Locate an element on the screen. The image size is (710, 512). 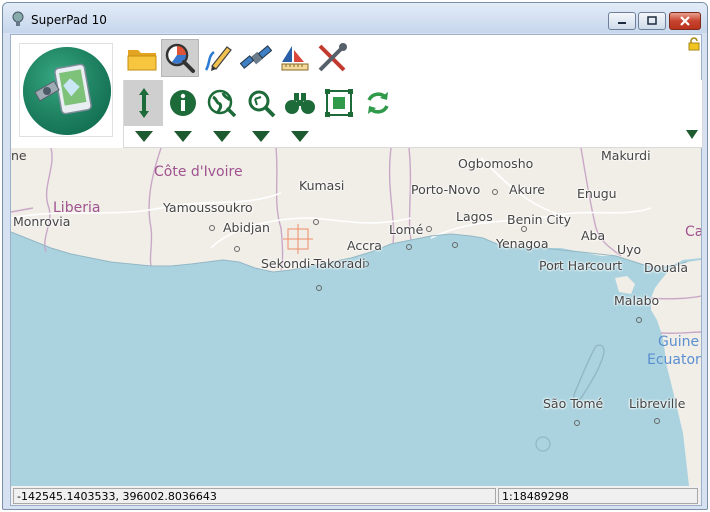
map-label-porto-novo: Porto-Novo is located at coordinates (446, 189).